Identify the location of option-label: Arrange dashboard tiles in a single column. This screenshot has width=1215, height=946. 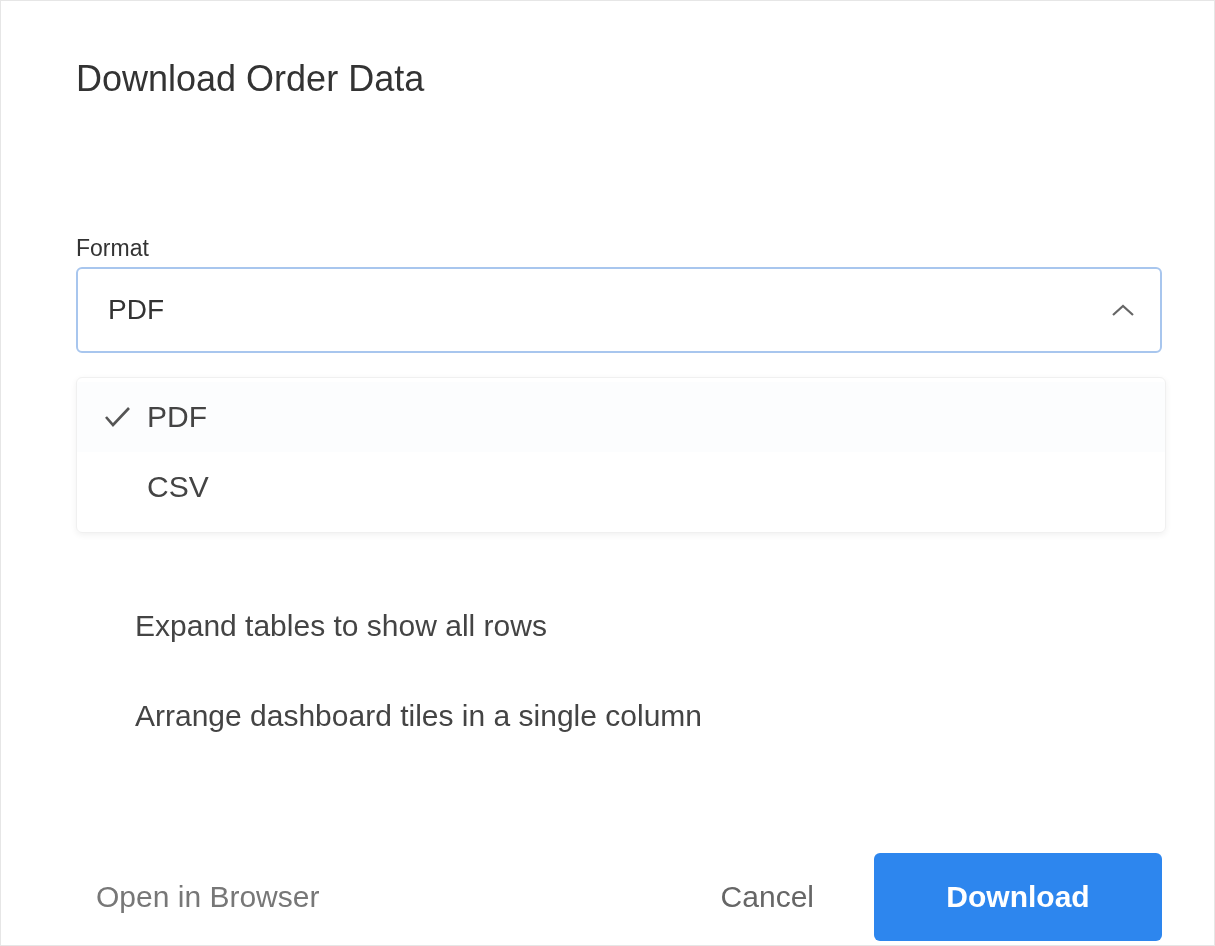
(648, 716).